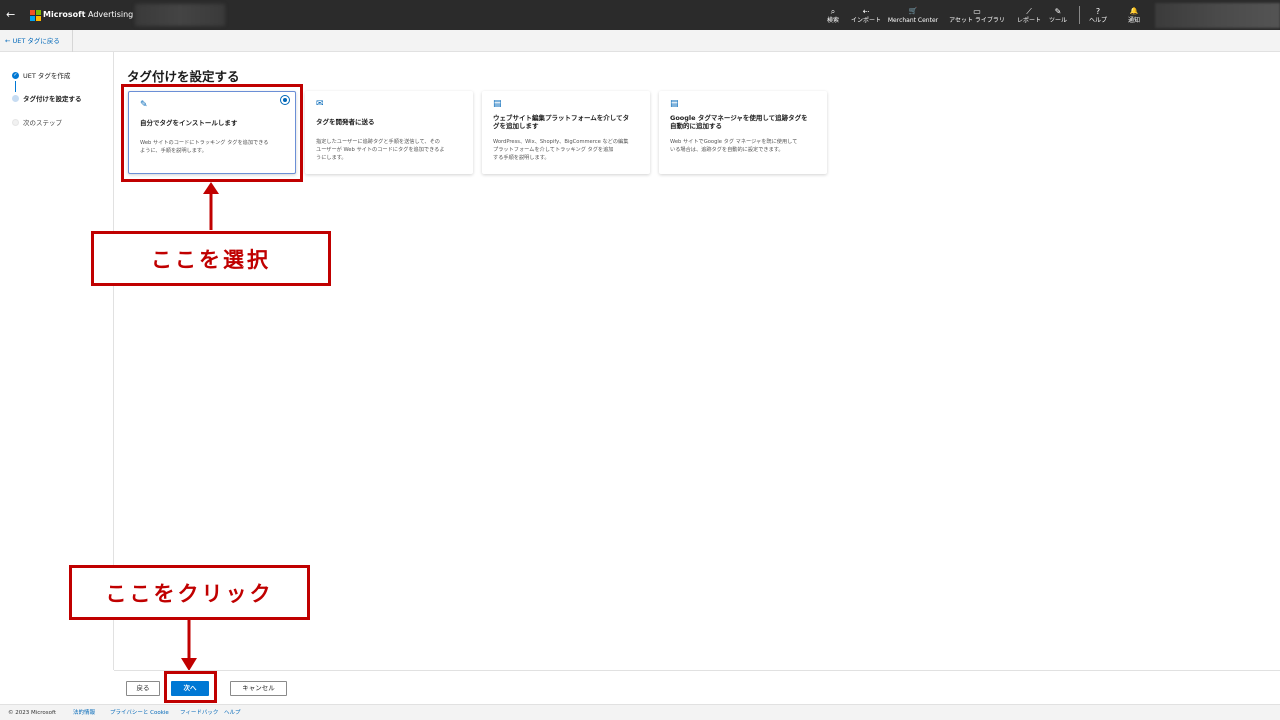  What do you see at coordinates (139, 713) in the screenshot?
I see `footer-link-privacy: プライバシーと Cookie` at bounding box center [139, 713].